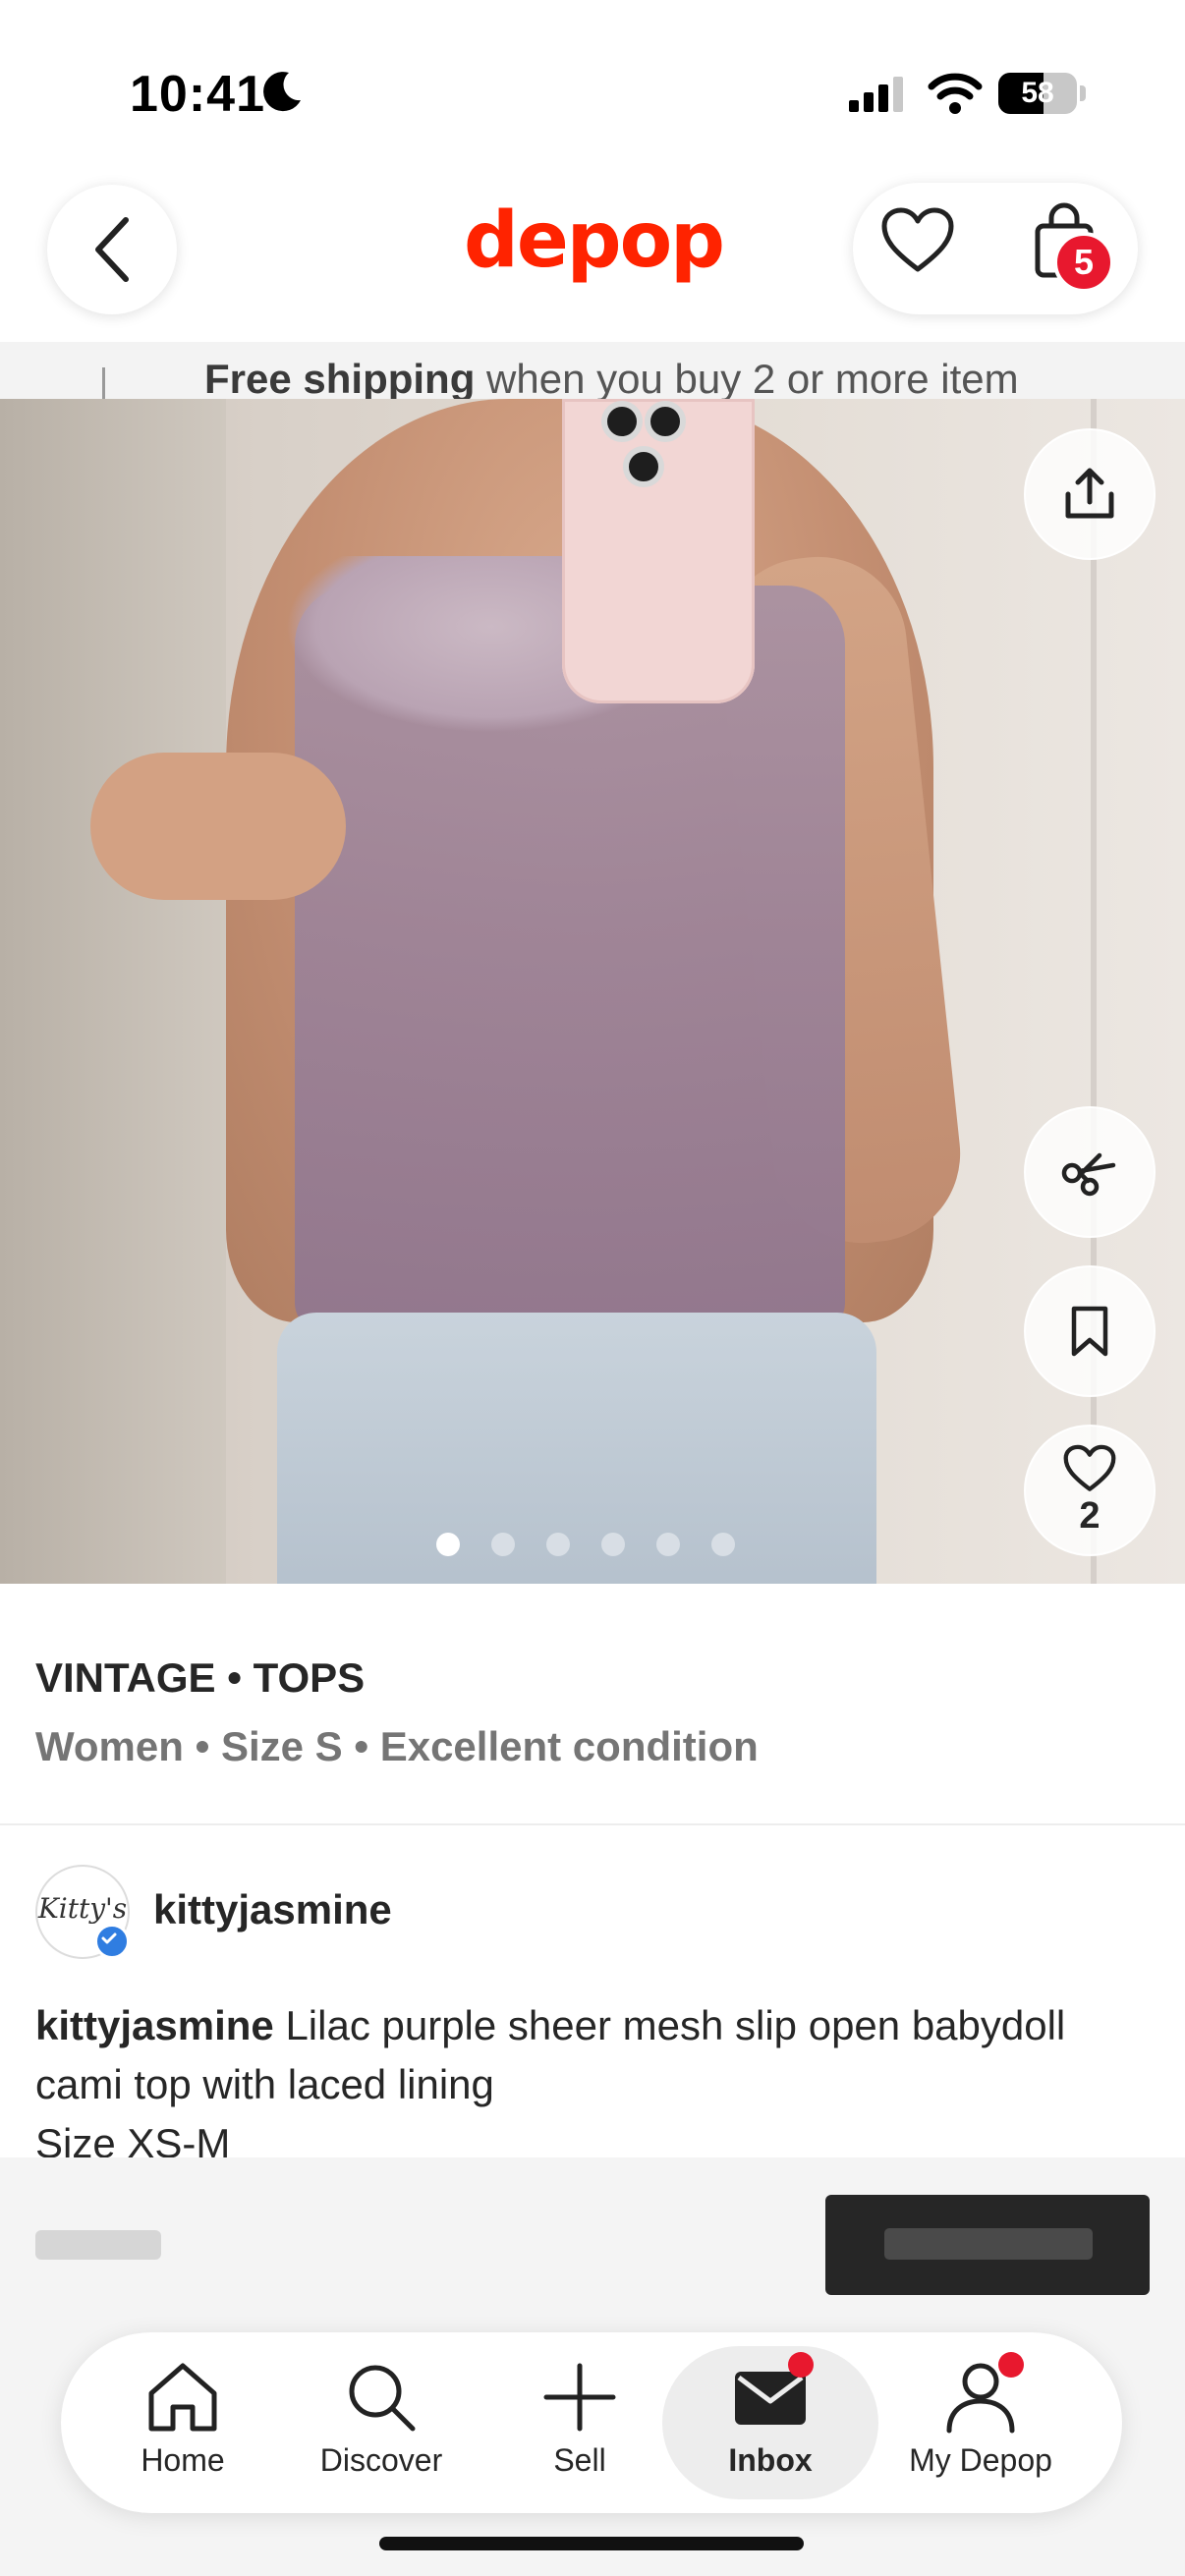 This screenshot has height=2576, width=1185. What do you see at coordinates (154, 2025) in the screenshot?
I see `description-username: kittyjasmine` at bounding box center [154, 2025].